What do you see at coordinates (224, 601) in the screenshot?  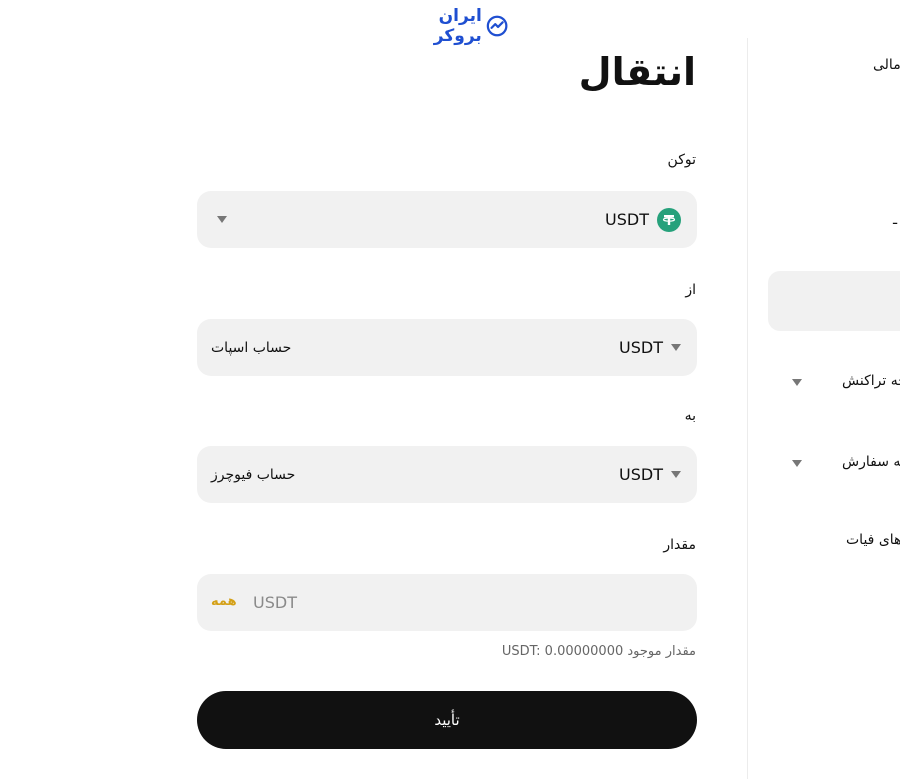 I see `amount-all-button: همه` at bounding box center [224, 601].